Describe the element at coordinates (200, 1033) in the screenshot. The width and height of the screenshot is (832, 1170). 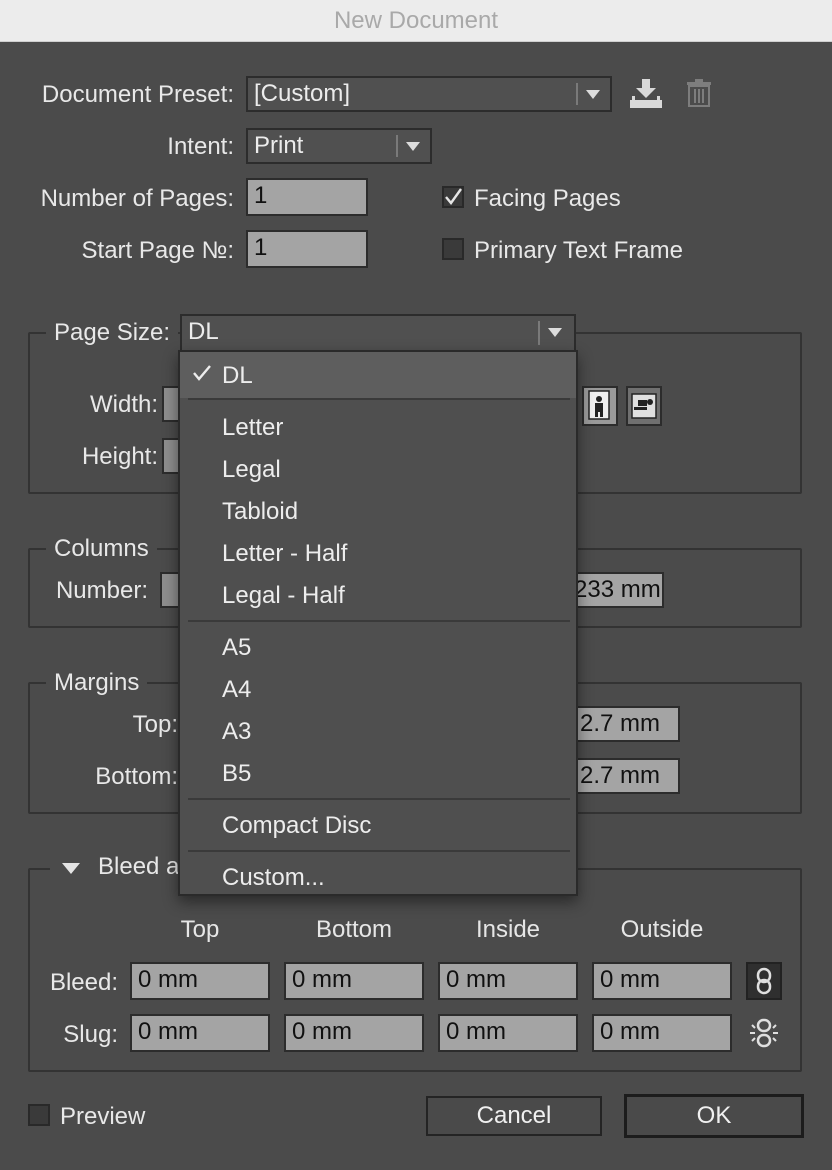
I see `slug-top-input: 0 mm` at that location.